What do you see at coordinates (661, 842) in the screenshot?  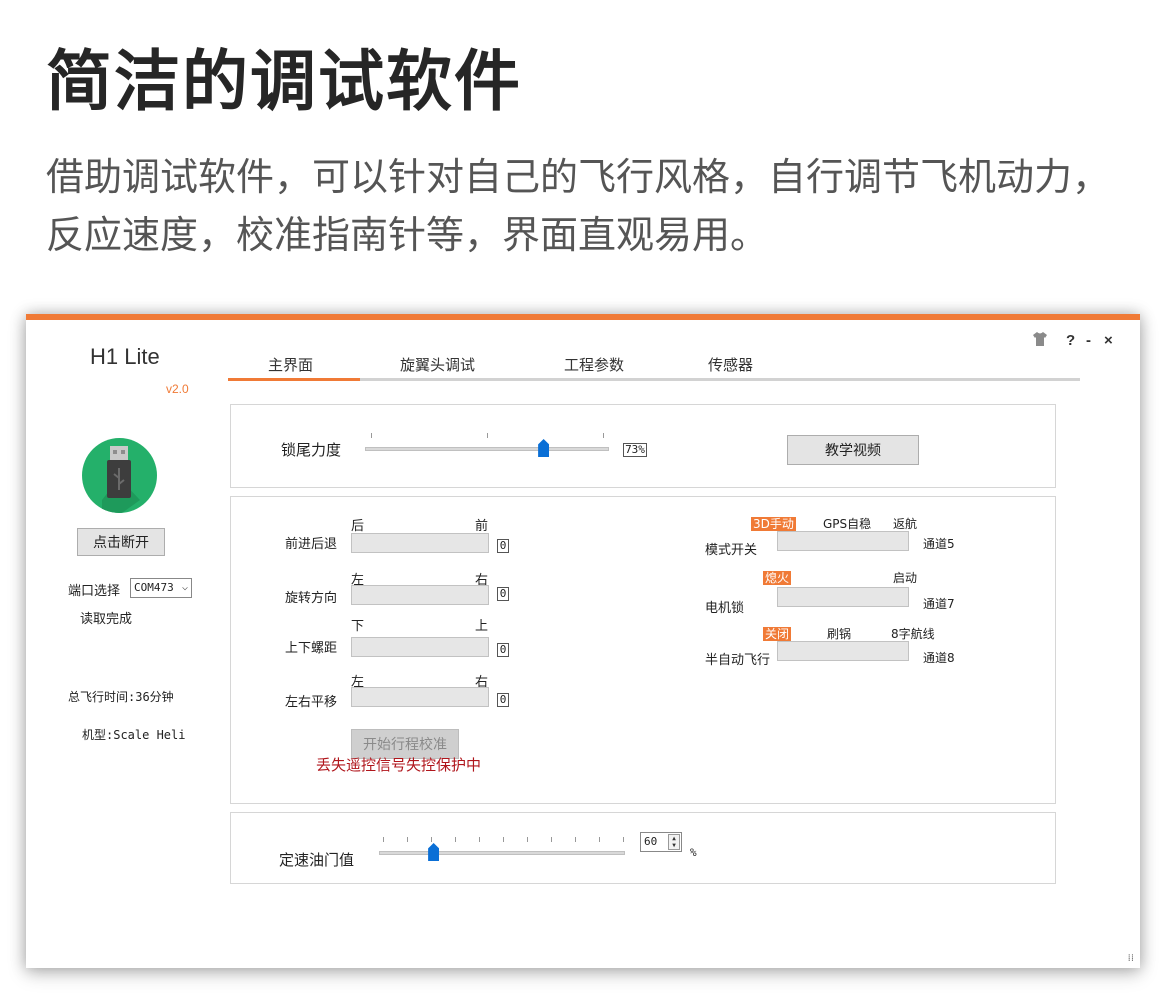 I see `throttle-spinbox: 60 ▲ ▼` at bounding box center [661, 842].